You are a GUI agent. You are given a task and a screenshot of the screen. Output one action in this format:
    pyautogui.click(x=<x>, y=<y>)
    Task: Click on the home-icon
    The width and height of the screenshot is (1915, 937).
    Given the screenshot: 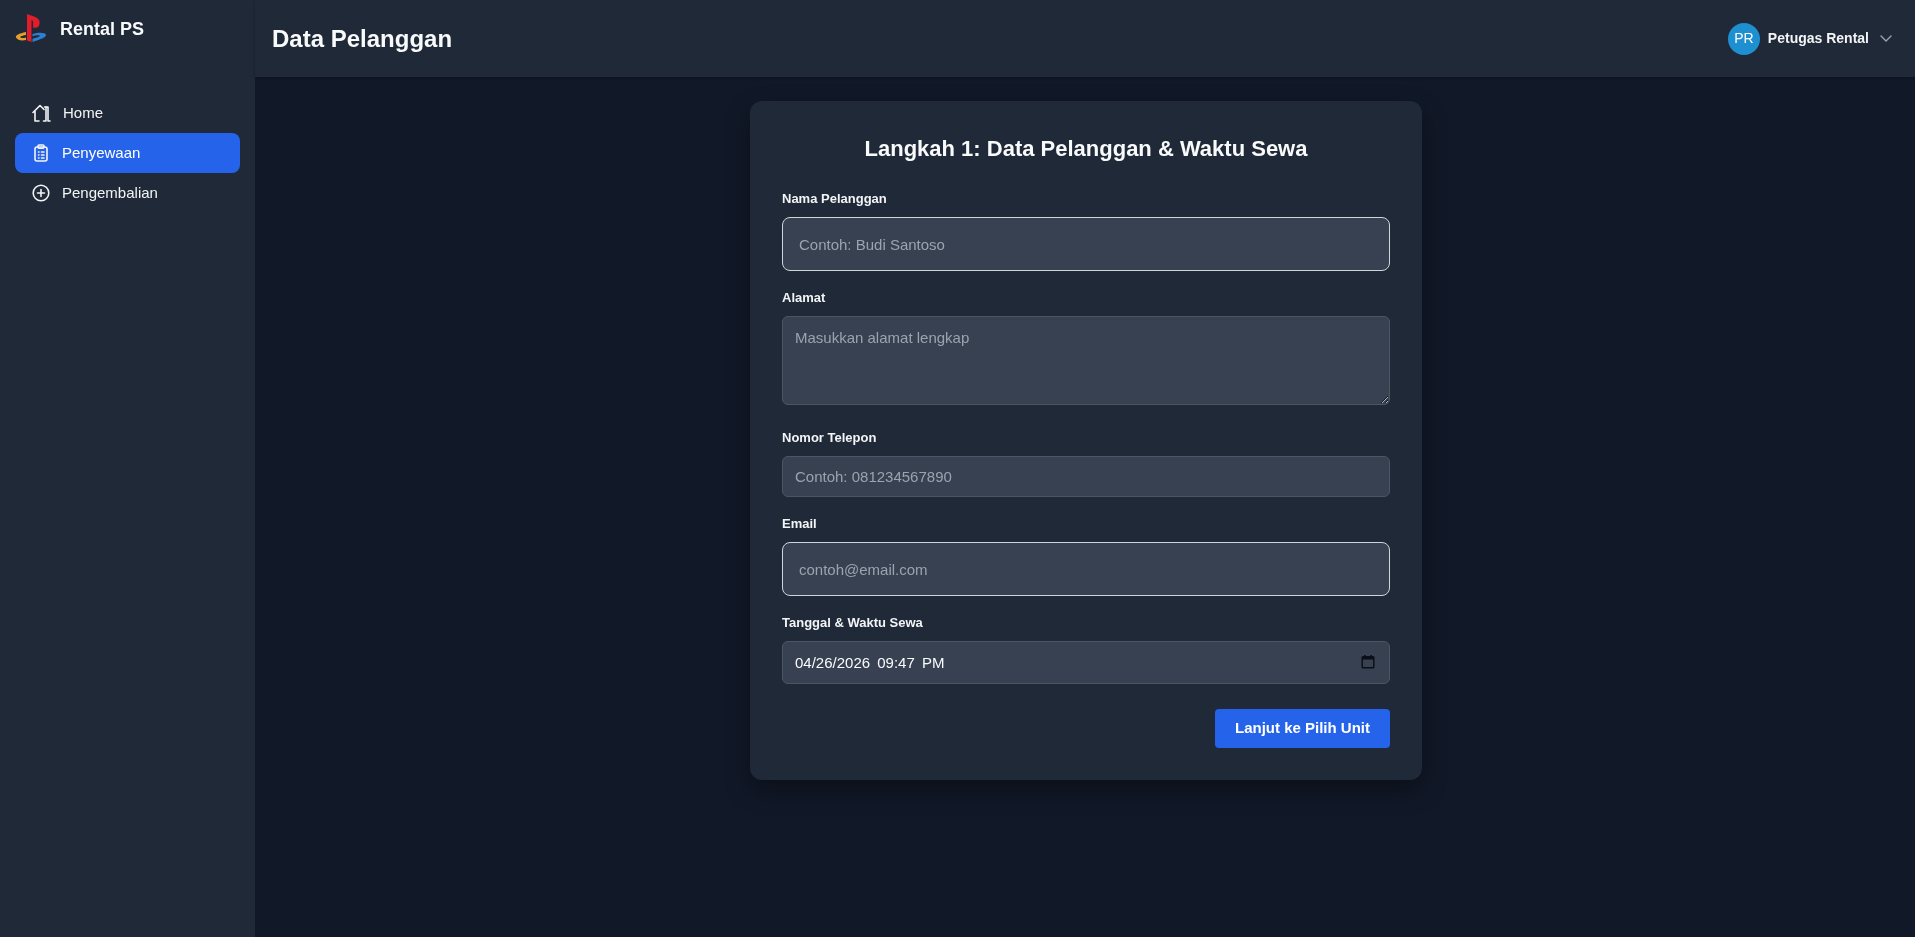 What is the action you would take?
    pyautogui.click(x=41, y=113)
    